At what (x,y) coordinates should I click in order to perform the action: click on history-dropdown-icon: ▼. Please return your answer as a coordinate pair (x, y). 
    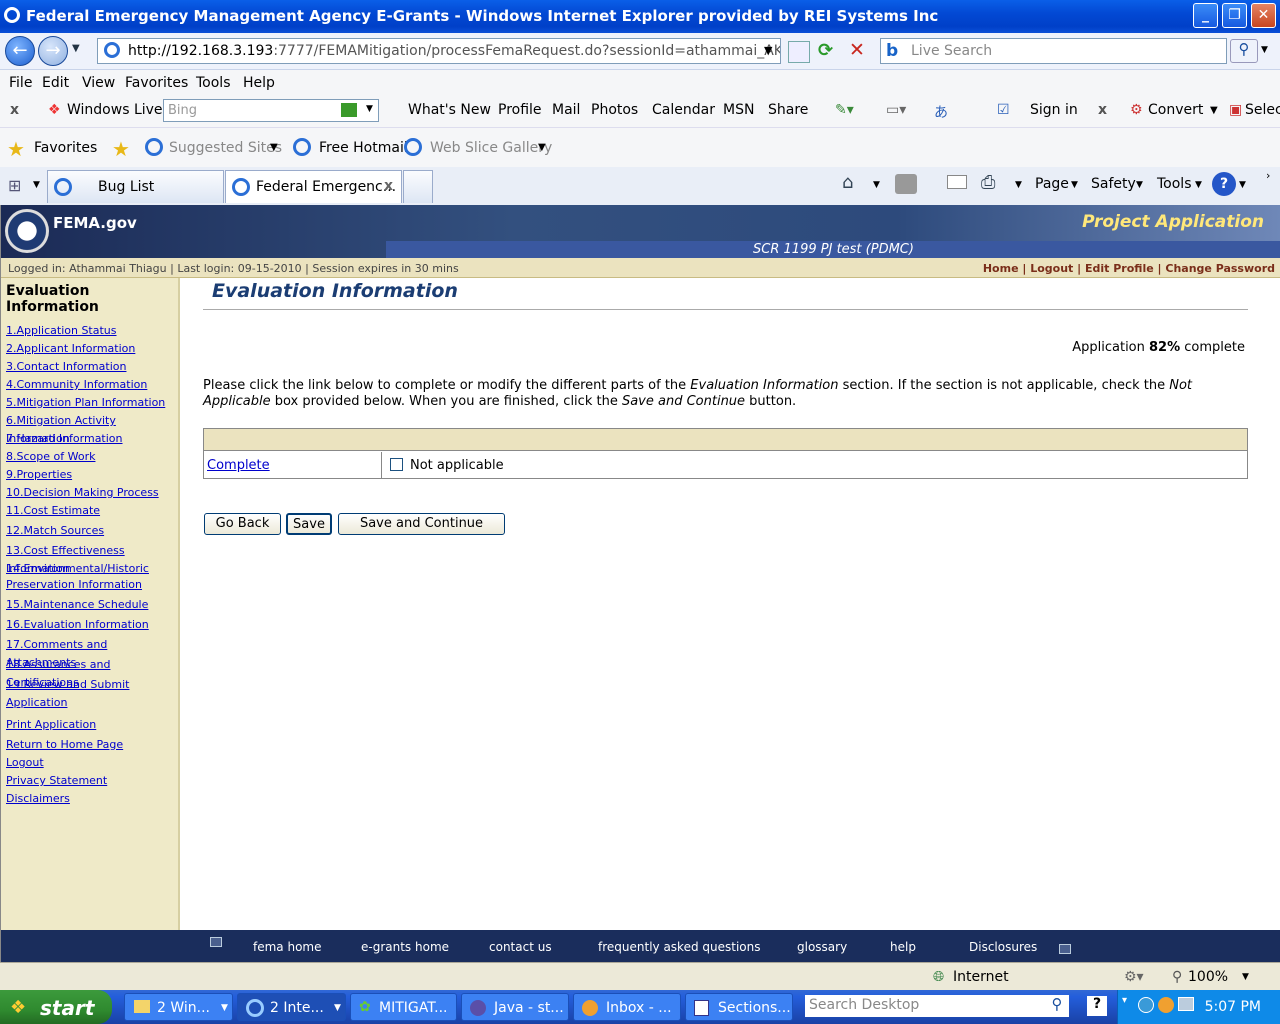
    Looking at the image, I should click on (76, 48).